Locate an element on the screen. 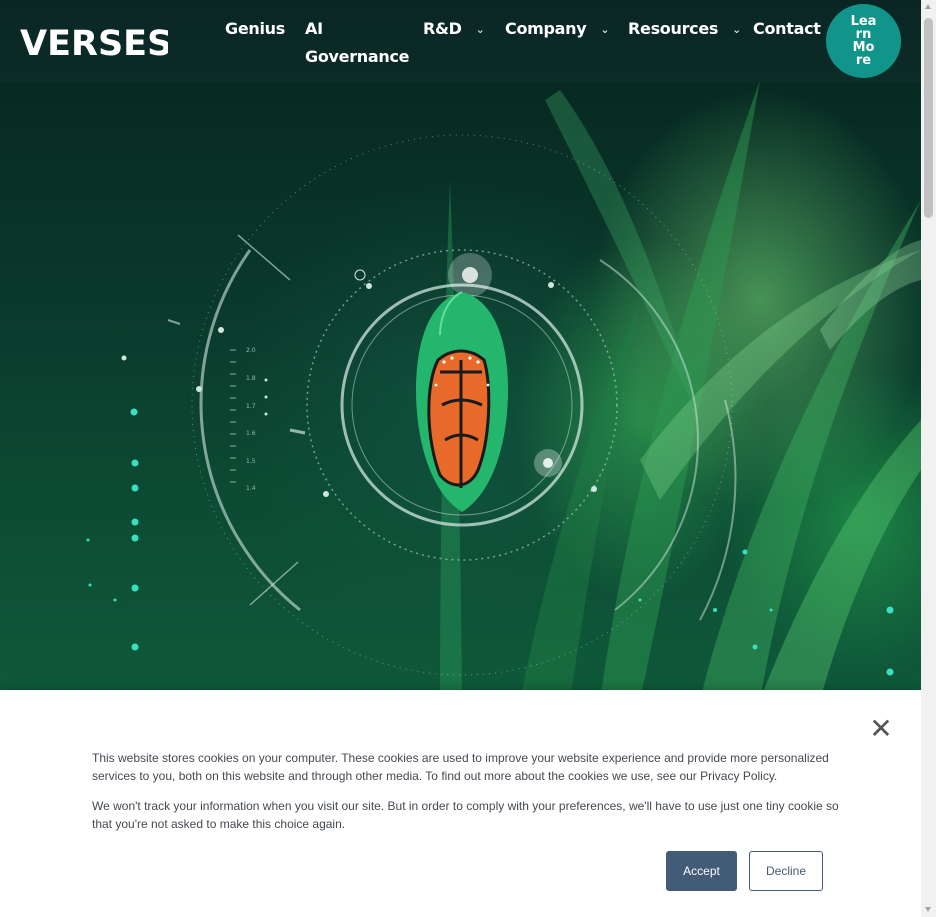 The height and width of the screenshot is (917, 936). scrollbar-thumb is located at coordinates (928, 118).